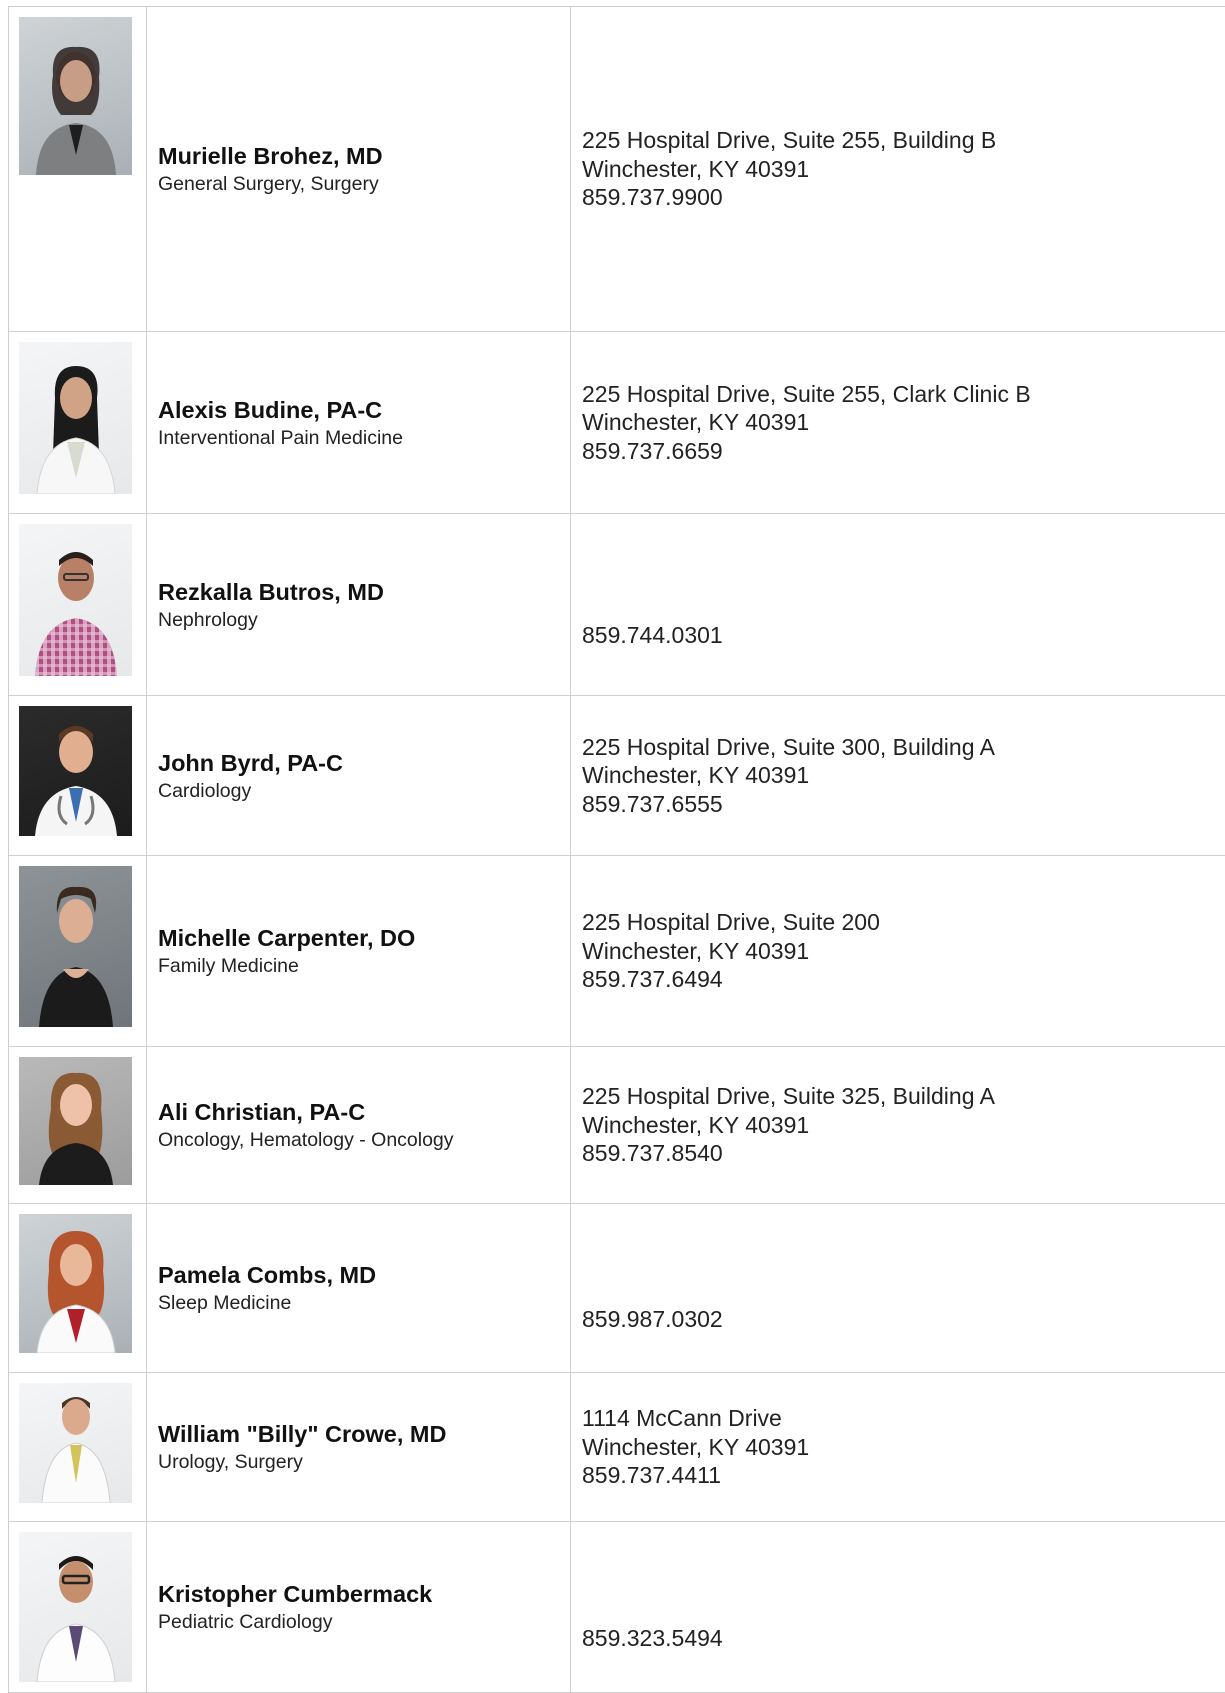  I want to click on provider-info-cell: Rezkalla Butros, MD Nephrology, so click(358, 604).